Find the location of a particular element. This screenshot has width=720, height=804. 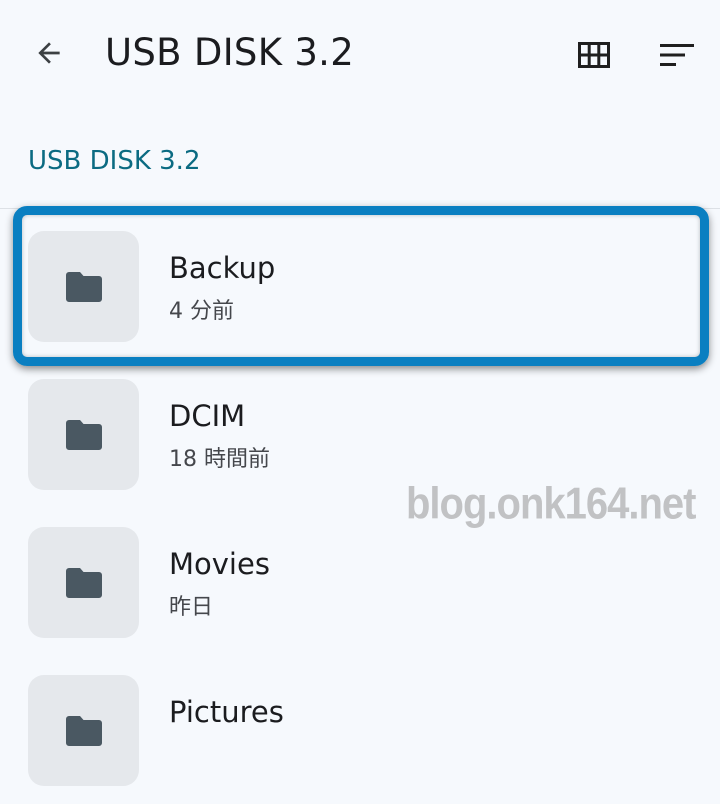

app-title: USB DISK 3.2 is located at coordinates (230, 52).